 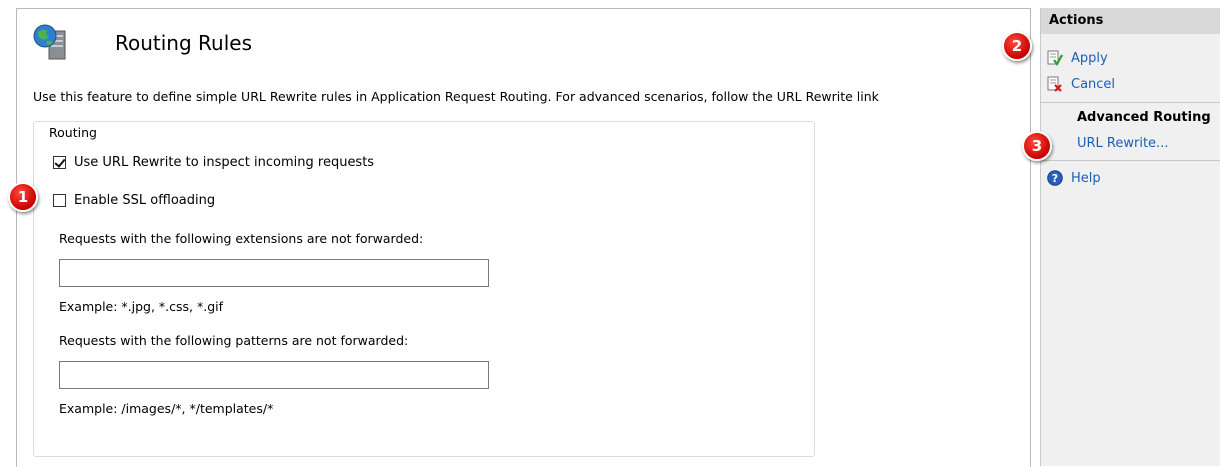 What do you see at coordinates (23, 197) in the screenshot?
I see `callout-1: 1` at bounding box center [23, 197].